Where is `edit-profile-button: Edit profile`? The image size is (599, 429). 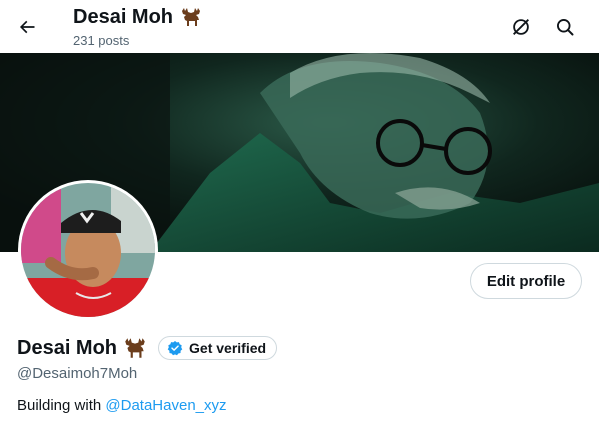 edit-profile-button: Edit profile is located at coordinates (526, 281).